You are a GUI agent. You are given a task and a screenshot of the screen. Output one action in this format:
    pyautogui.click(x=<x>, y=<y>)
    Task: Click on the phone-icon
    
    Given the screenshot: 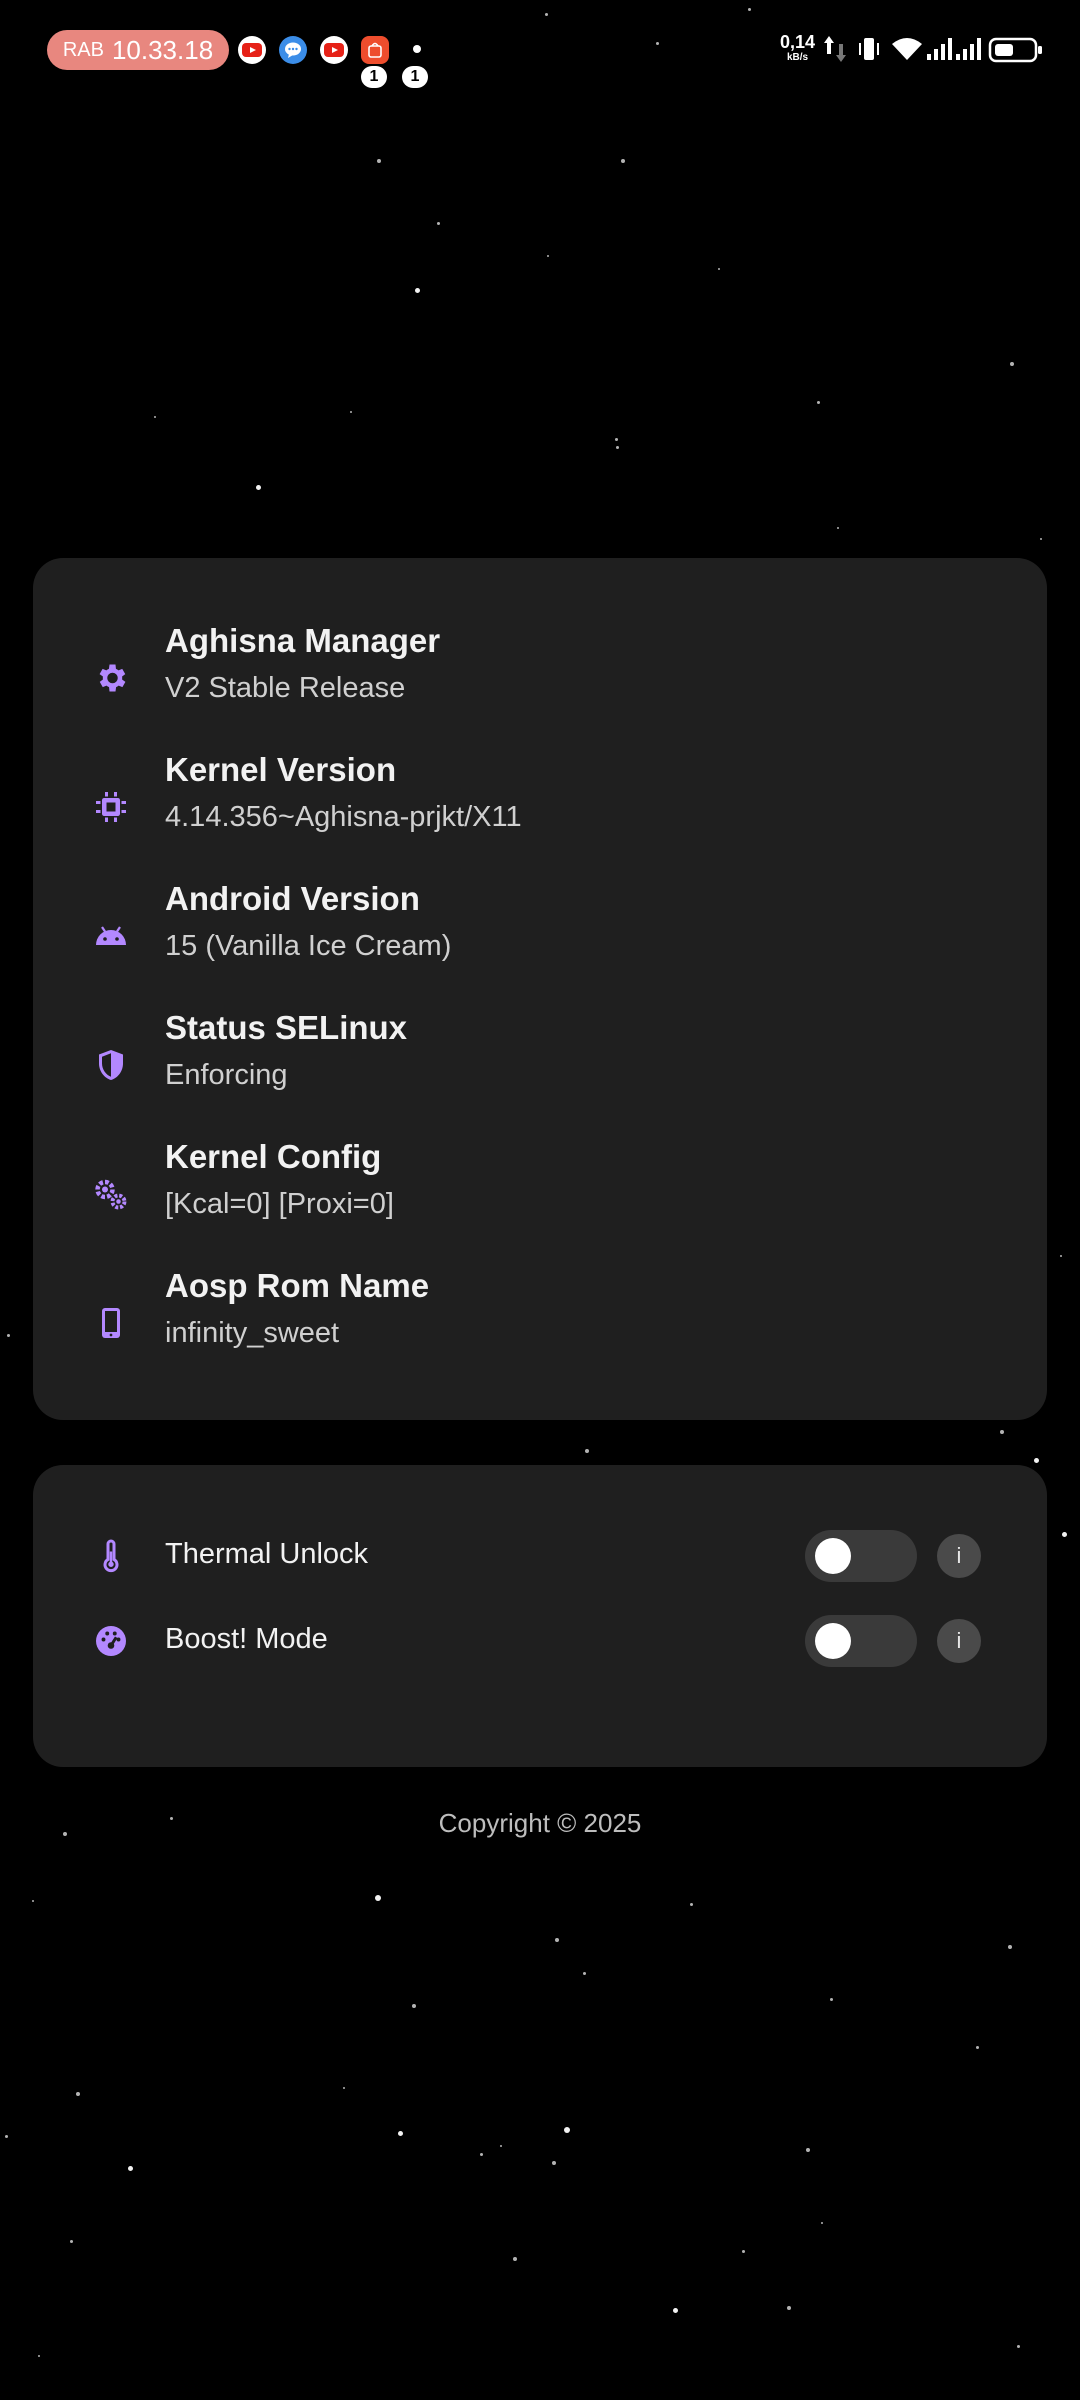 What is the action you would take?
    pyautogui.click(x=111, y=1323)
    